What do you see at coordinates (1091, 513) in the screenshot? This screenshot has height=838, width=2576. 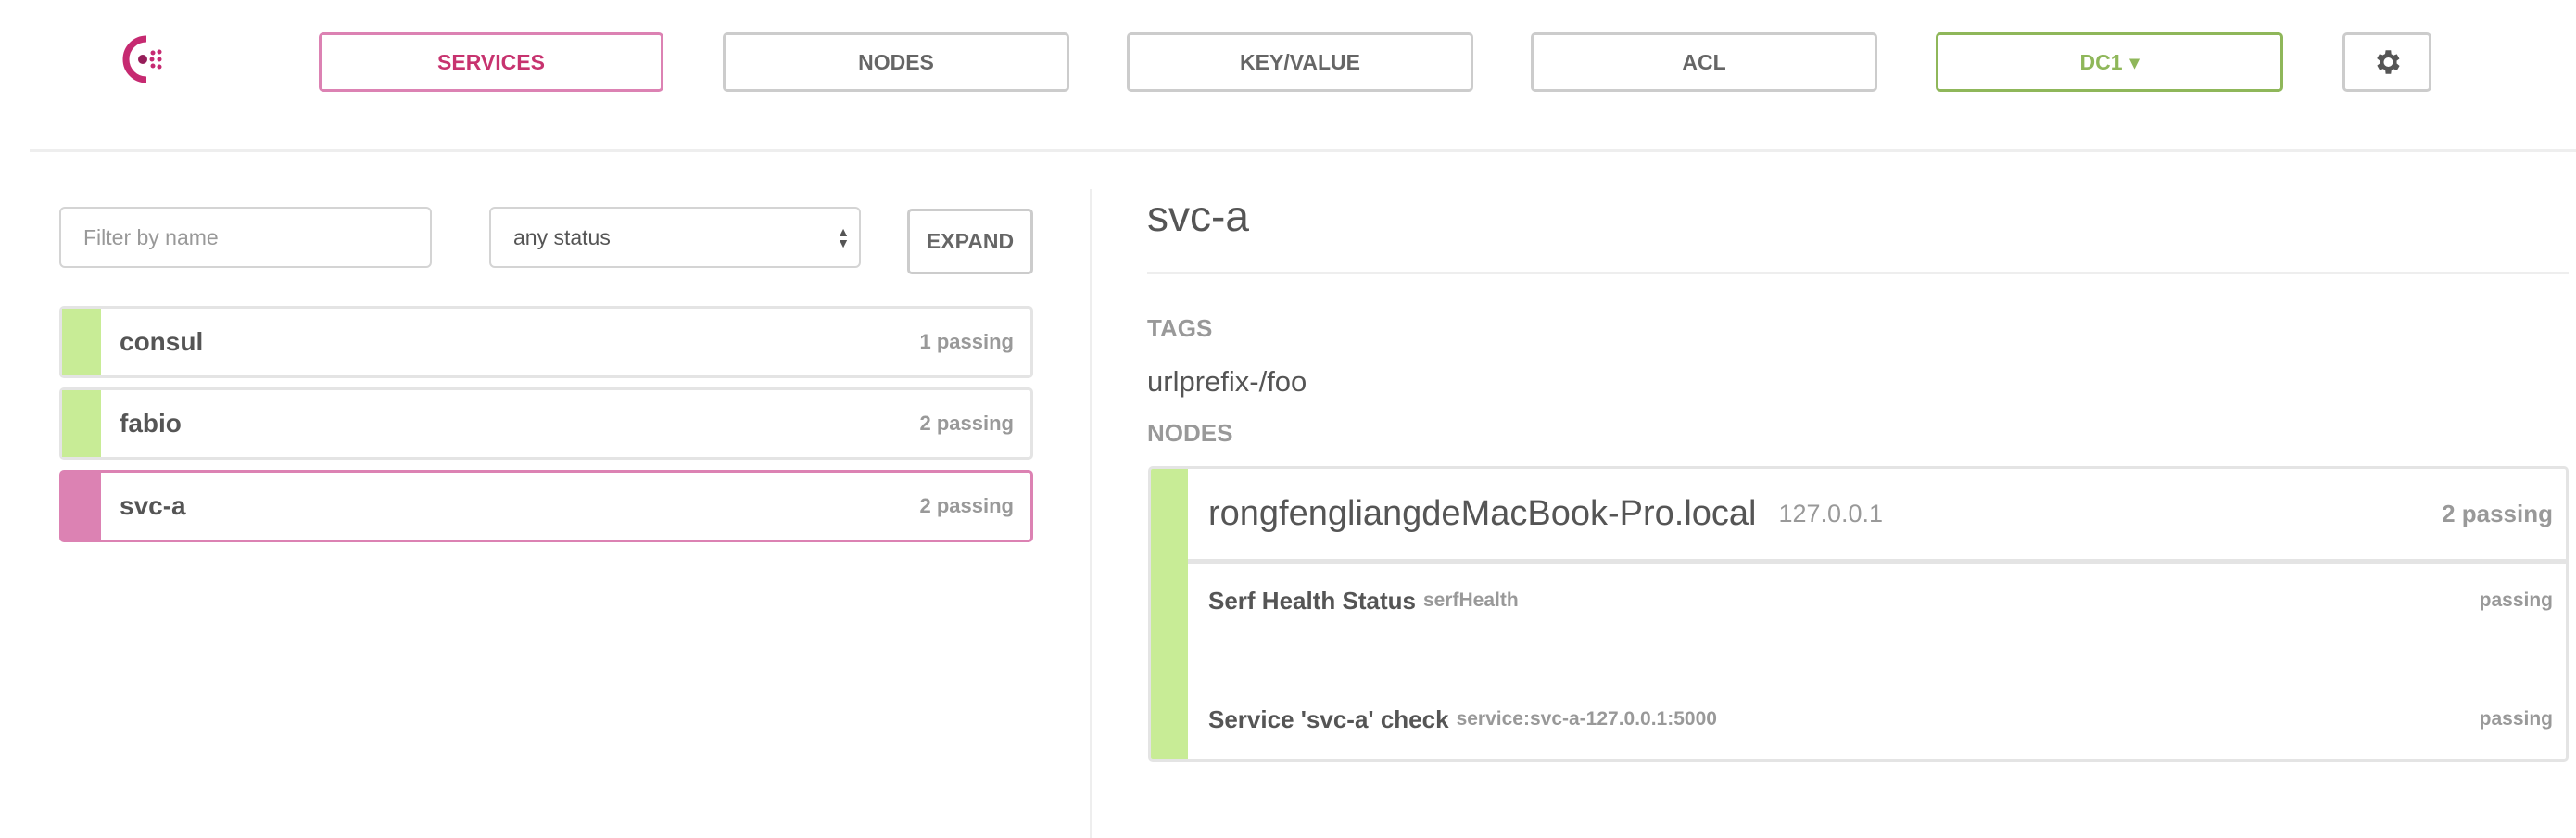 I see `panel-divider` at bounding box center [1091, 513].